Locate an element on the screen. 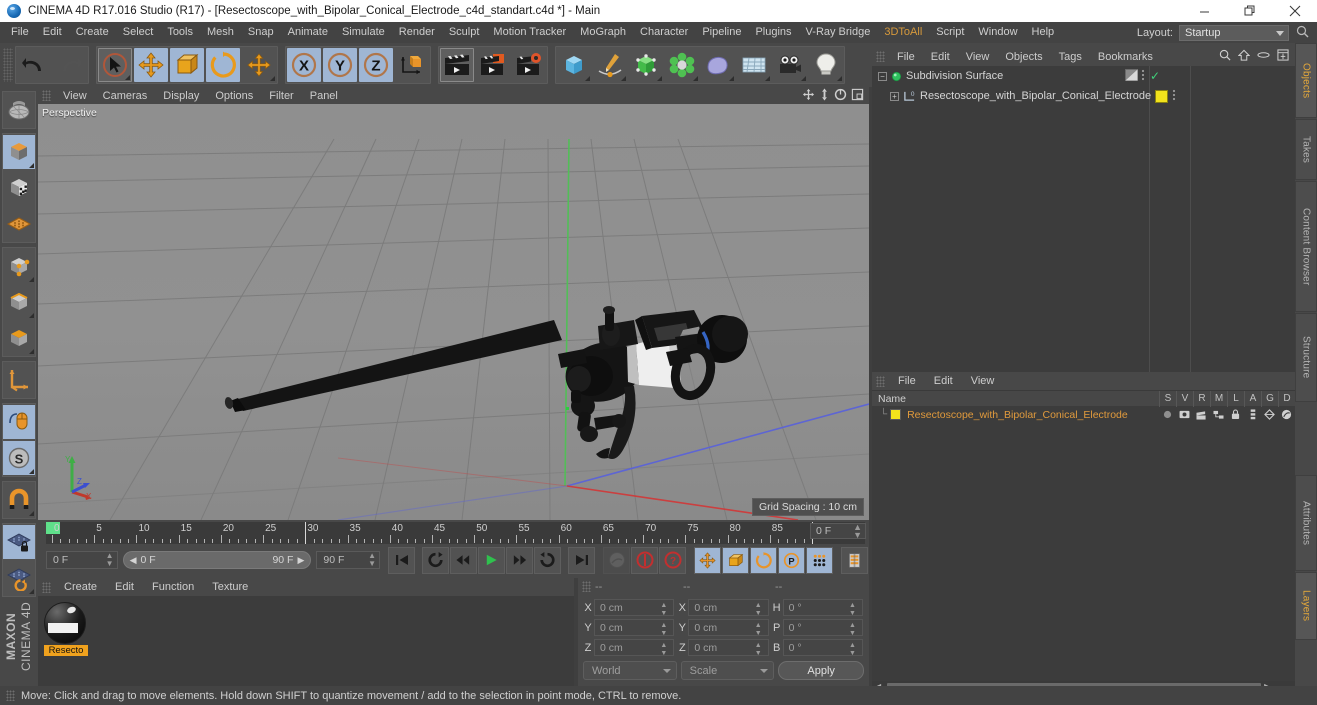 The width and height of the screenshot is (1317, 705). step-back-button is located at coordinates (463, 560).